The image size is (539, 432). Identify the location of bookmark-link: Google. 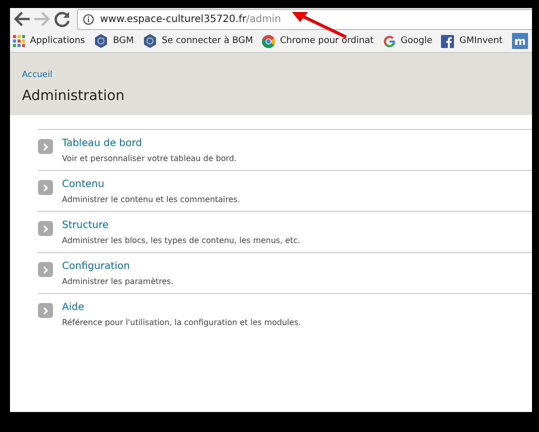
(416, 41).